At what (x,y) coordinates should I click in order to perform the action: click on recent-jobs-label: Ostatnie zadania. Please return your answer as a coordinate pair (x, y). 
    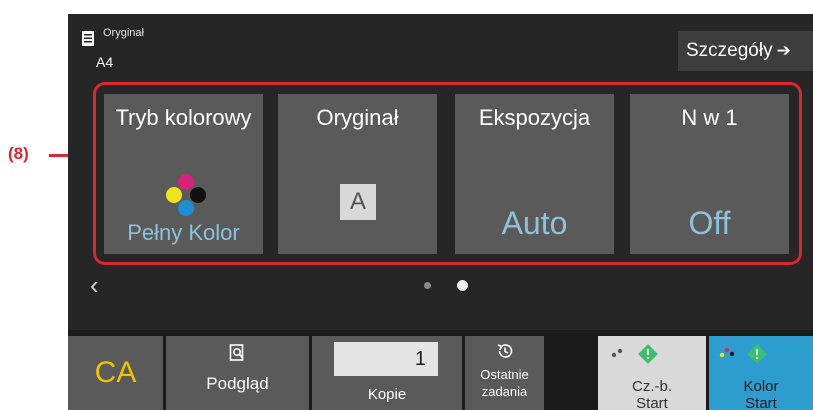
    Looking at the image, I should click on (504, 383).